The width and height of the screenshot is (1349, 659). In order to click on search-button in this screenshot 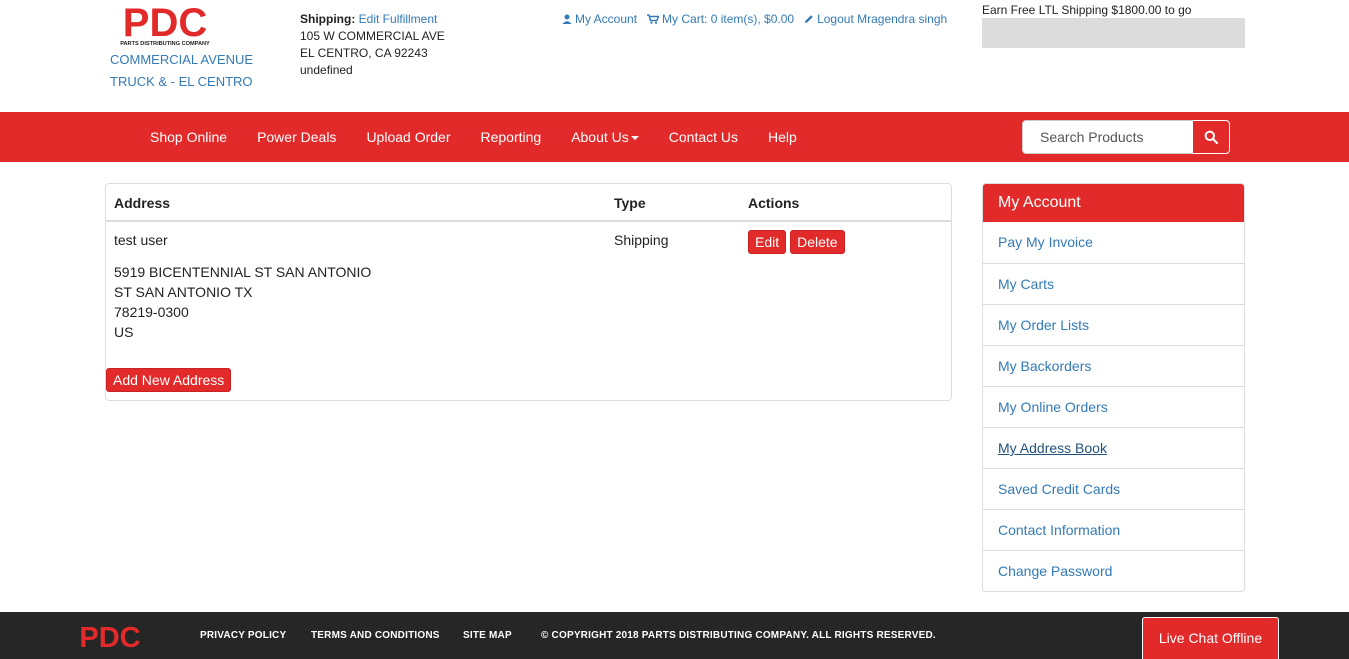, I will do `click(1211, 137)`.